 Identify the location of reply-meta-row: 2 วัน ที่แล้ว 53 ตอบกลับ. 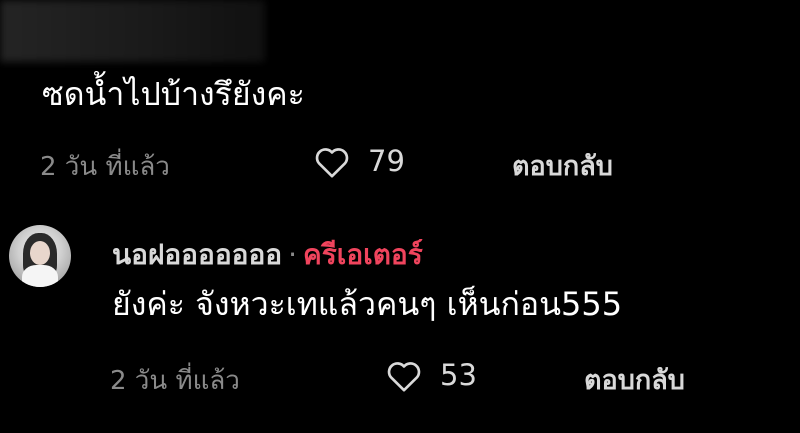
(455, 375).